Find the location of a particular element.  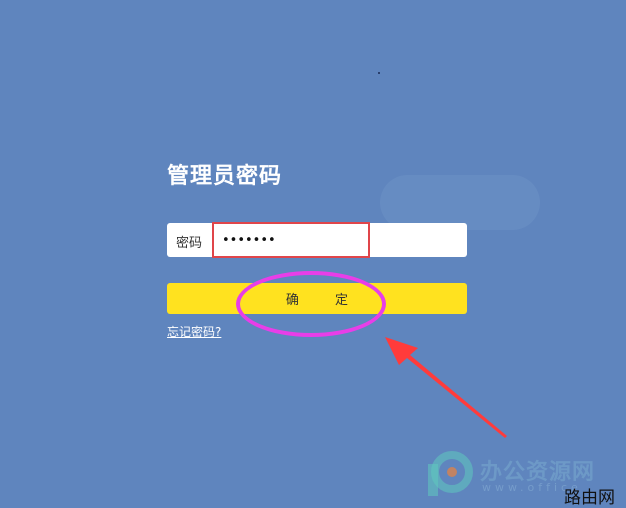

watermark-logo-icon is located at coordinates (450, 473).